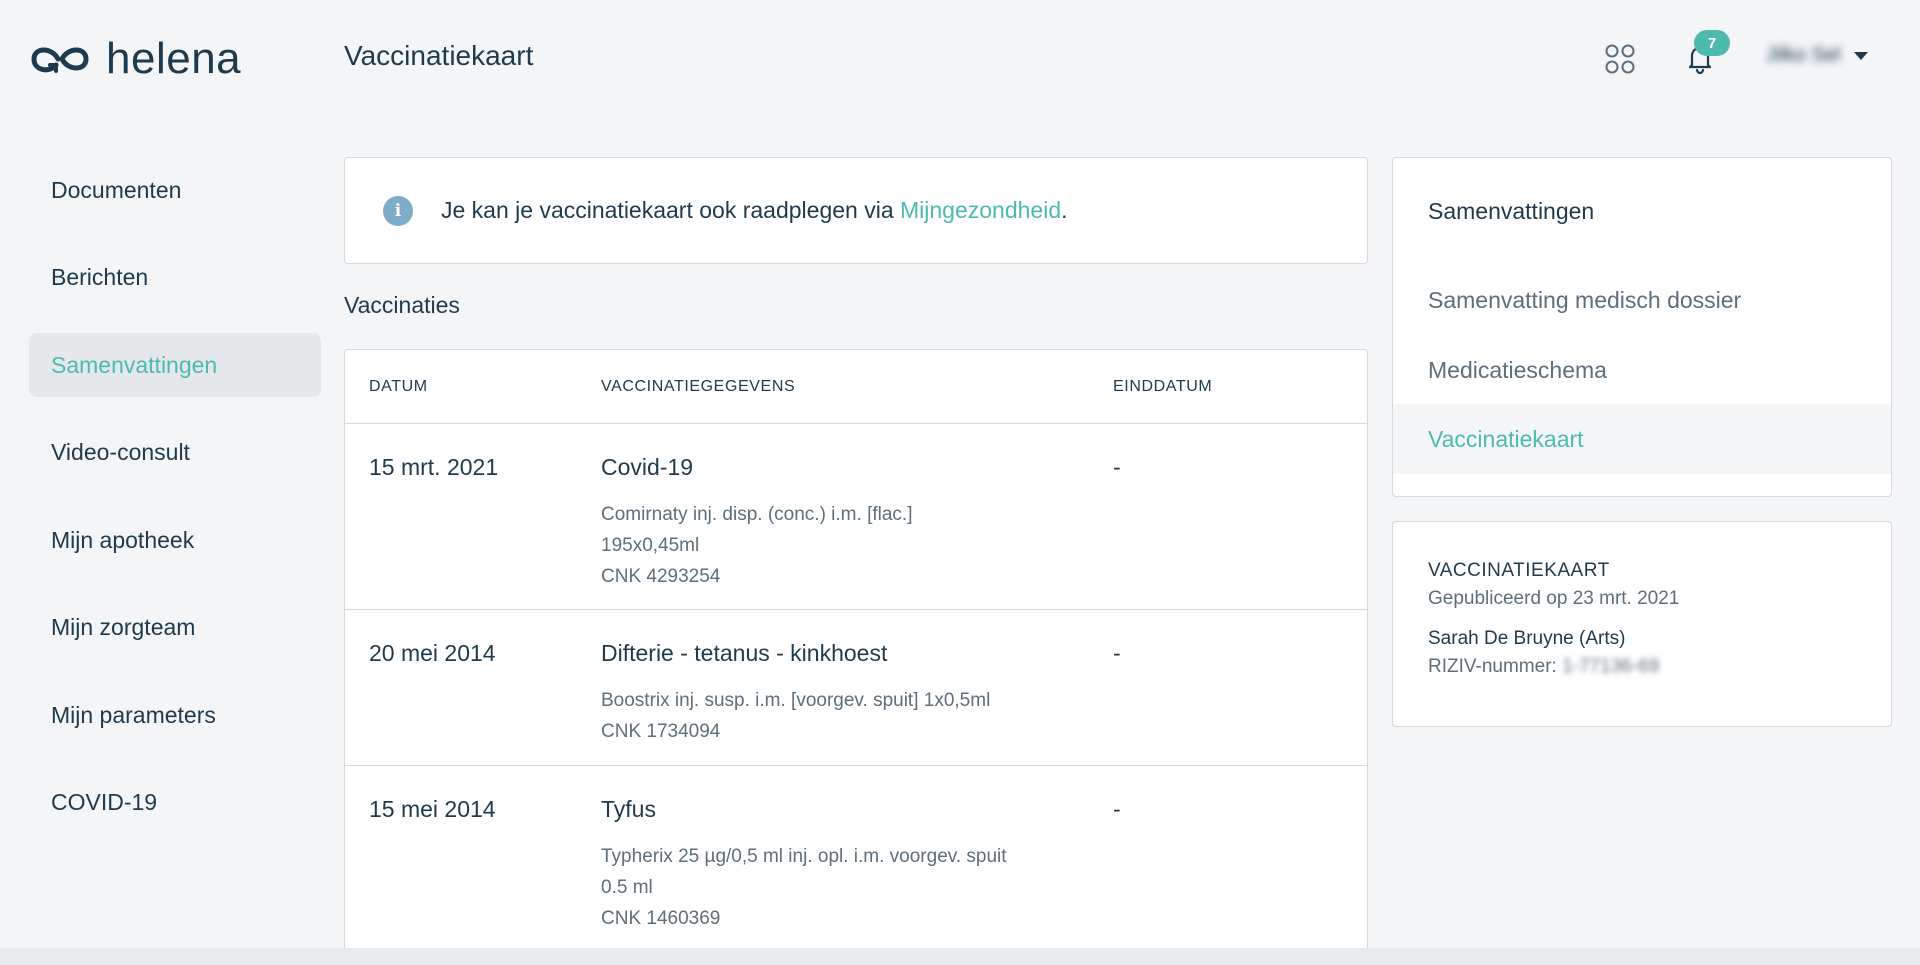 The width and height of the screenshot is (1920, 965). Describe the element at coordinates (661, 576) in the screenshot. I see `vaccine-detail-line: CNK 4293254` at that location.